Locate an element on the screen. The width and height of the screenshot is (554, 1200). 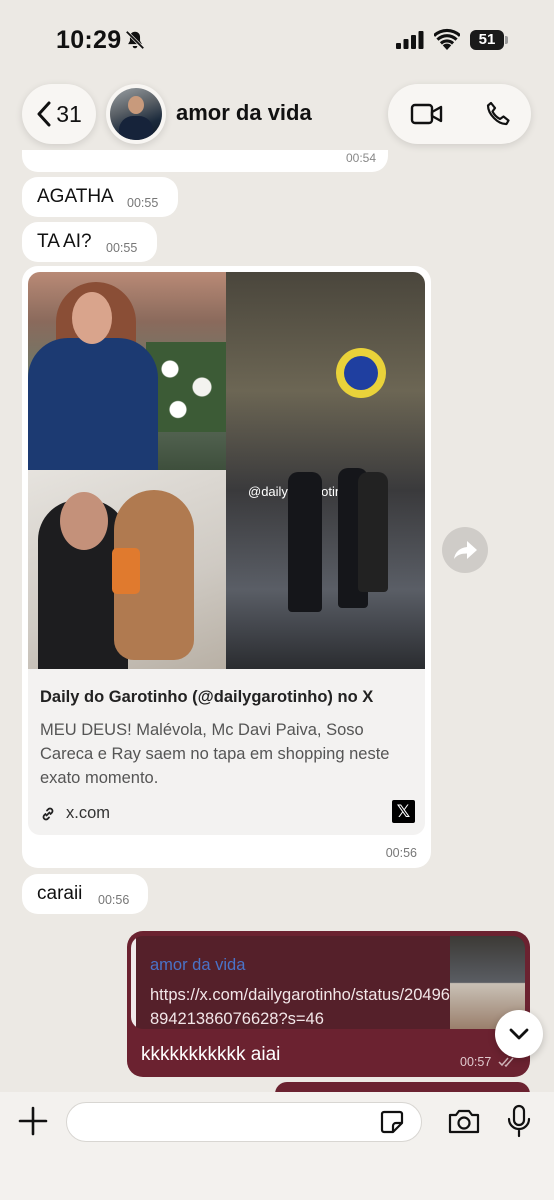
photo-couple is located at coordinates (127, 569).